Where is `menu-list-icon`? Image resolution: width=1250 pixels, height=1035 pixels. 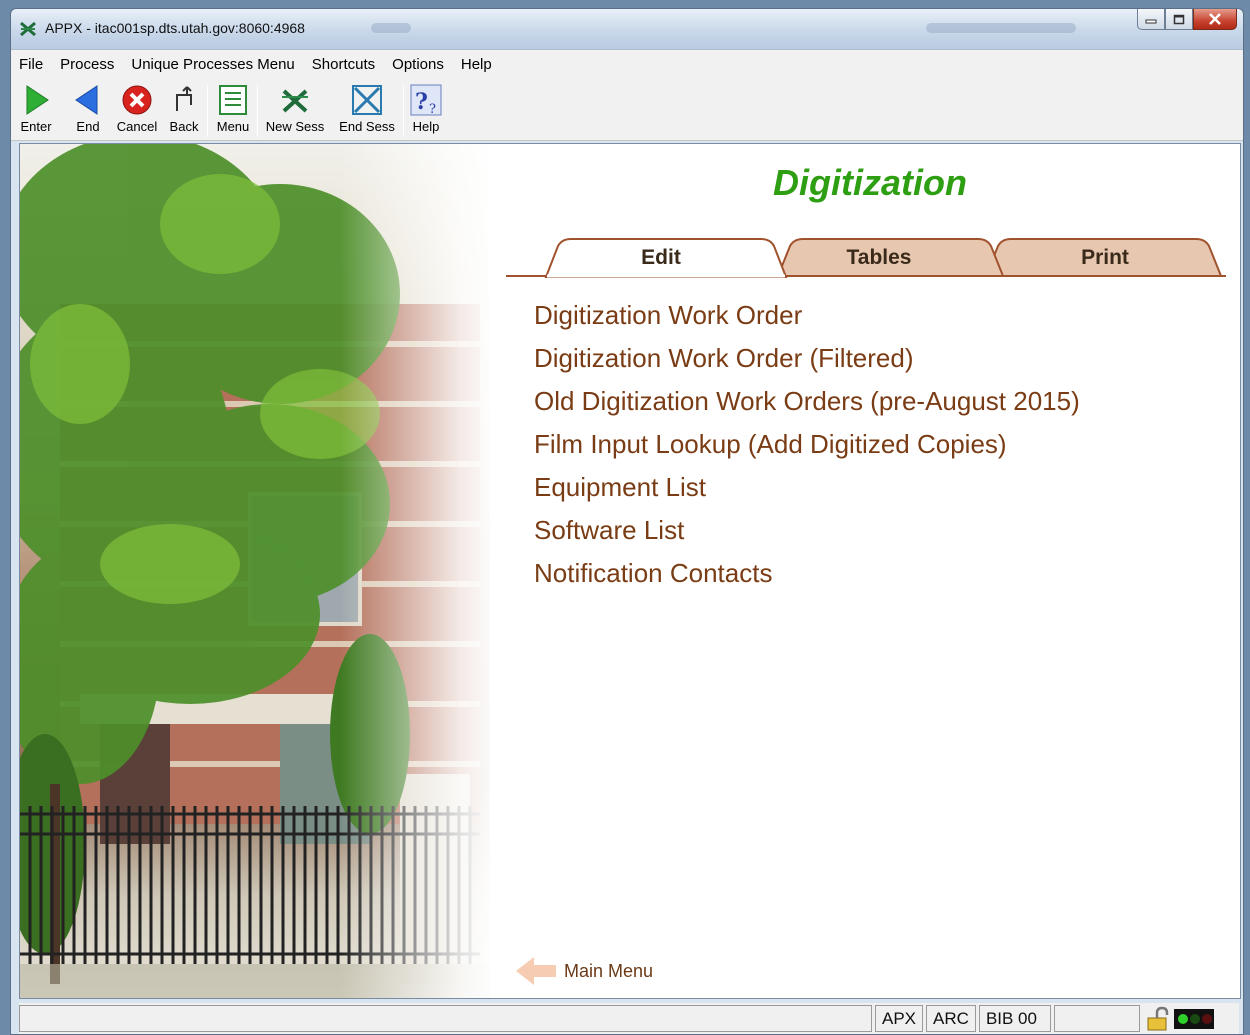 menu-list-icon is located at coordinates (233, 100).